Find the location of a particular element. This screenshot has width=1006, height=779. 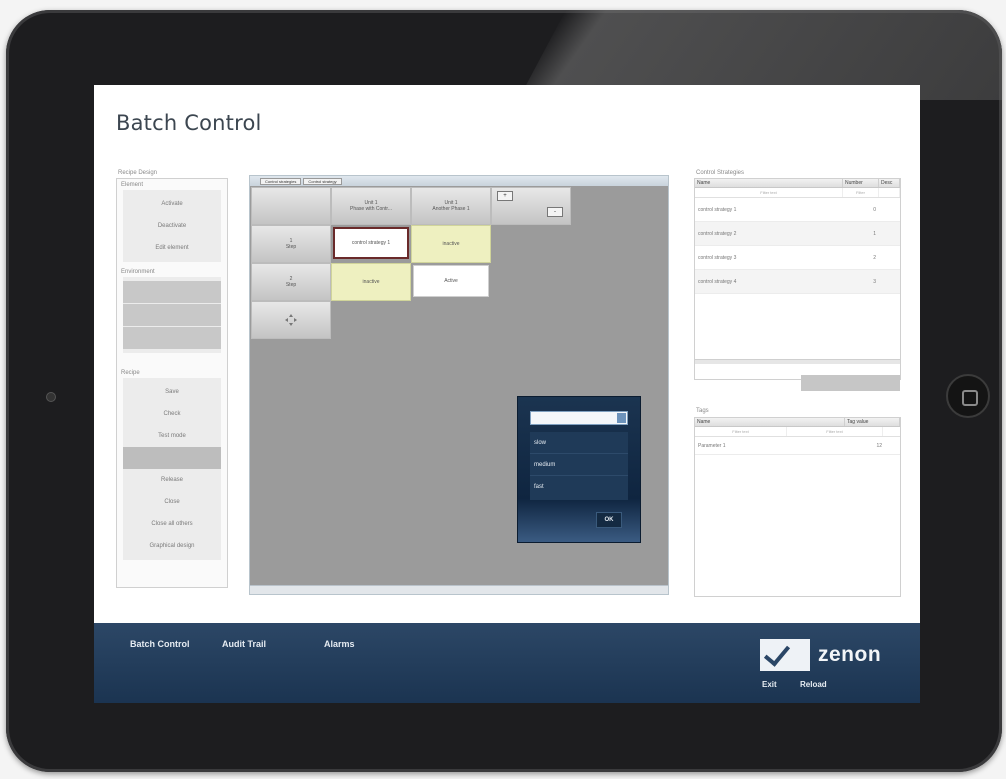

cell-name: Parameter 1 is located at coordinates (712, 445).